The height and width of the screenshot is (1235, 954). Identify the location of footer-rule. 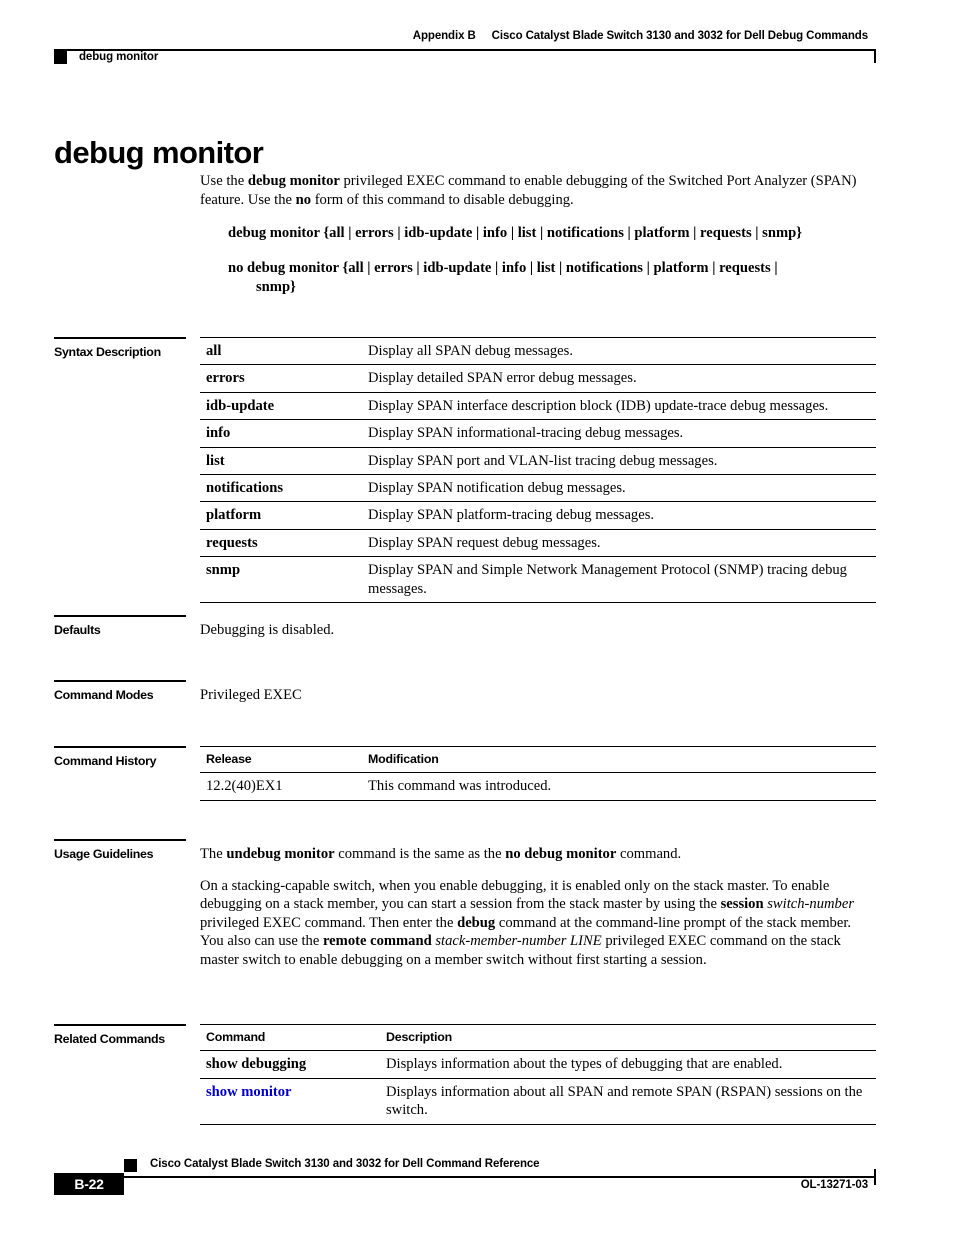
(465, 1177).